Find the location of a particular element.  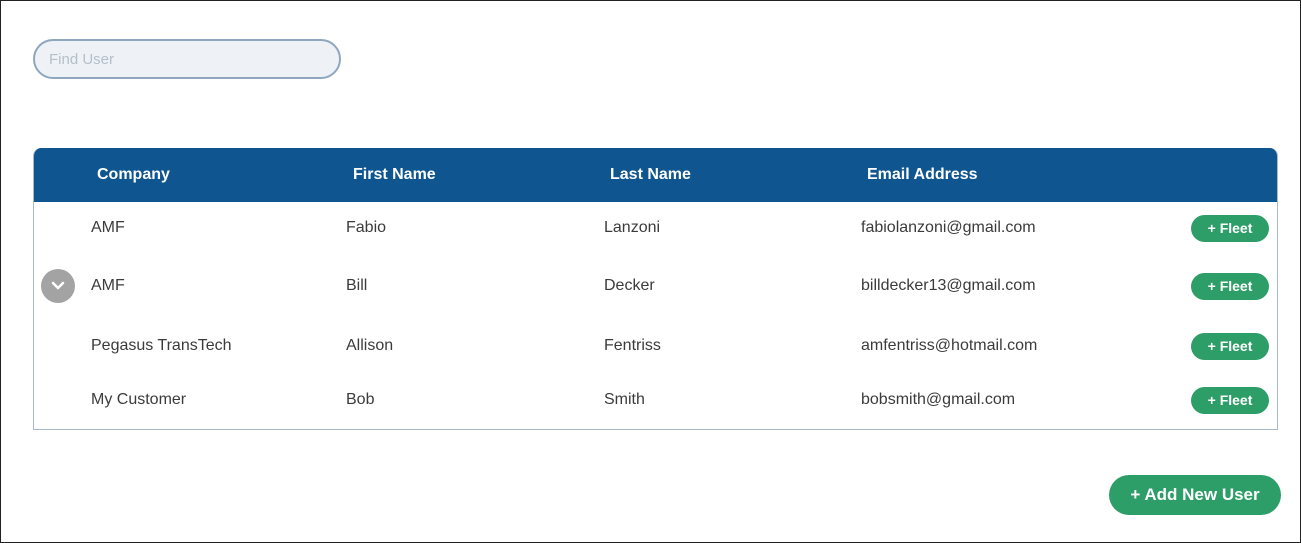

column-header-last-name: Last Name is located at coordinates (650, 174).